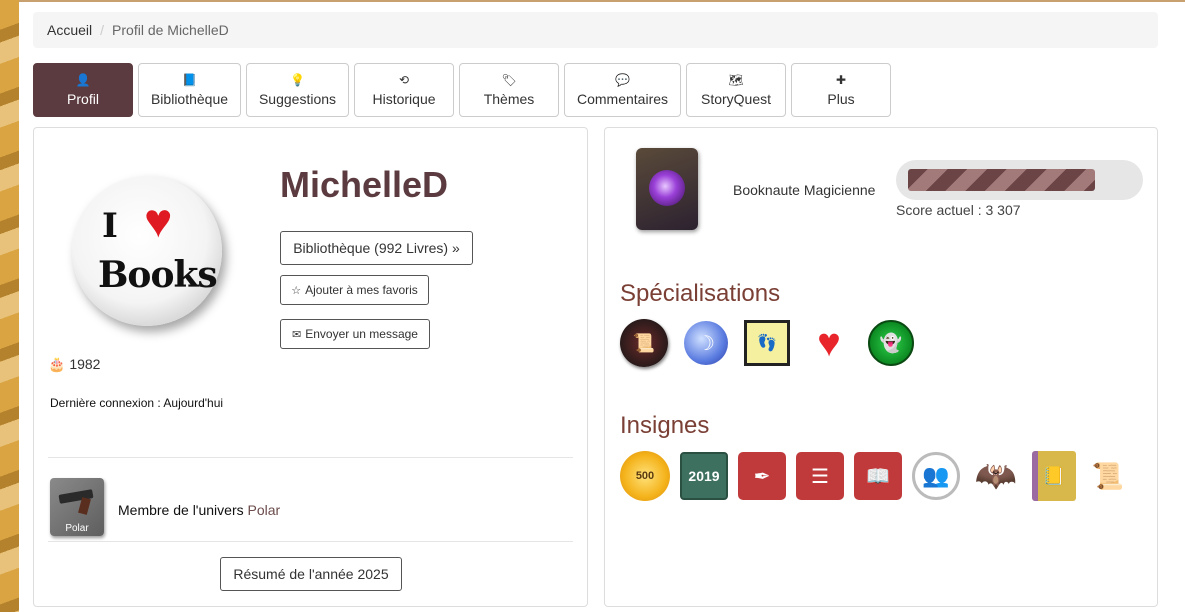 This screenshot has width=1185, height=612. Describe the element at coordinates (509, 80) in the screenshot. I see `tags-icon: 🏷` at that location.